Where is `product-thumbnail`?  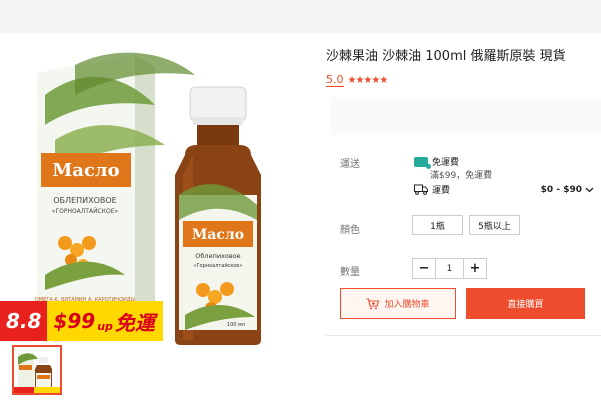 product-thumbnail is located at coordinates (37, 370).